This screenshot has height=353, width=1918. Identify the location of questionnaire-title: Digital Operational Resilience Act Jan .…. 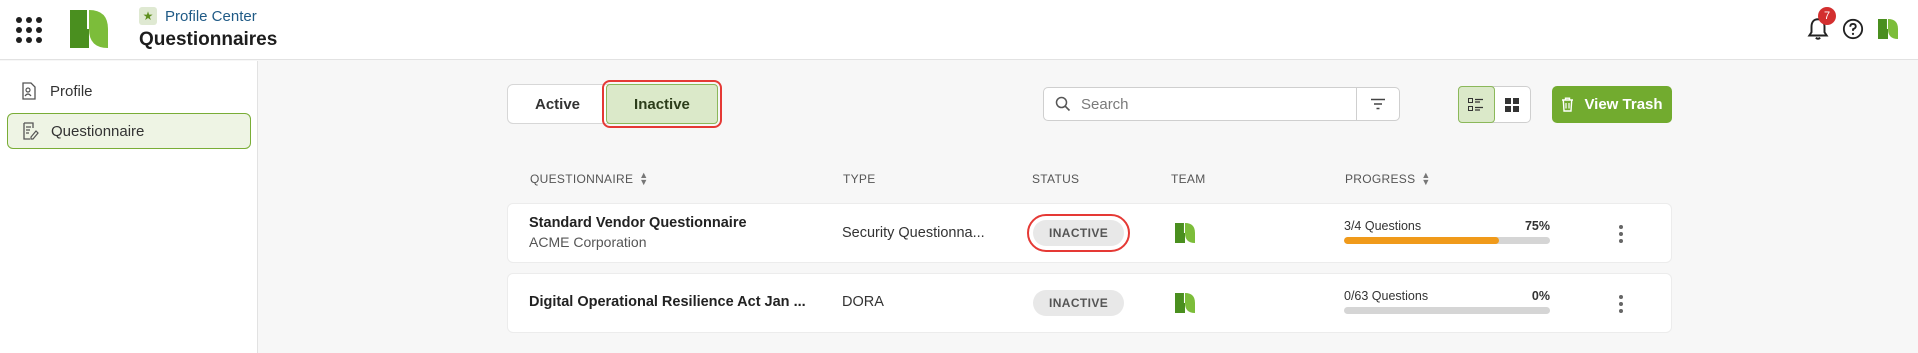
(667, 302).